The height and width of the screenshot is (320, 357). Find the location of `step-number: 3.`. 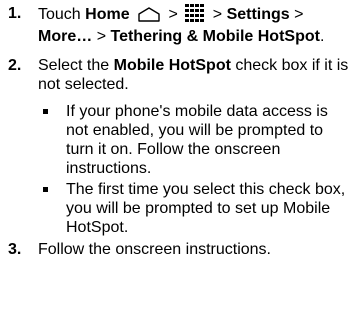

step-number: 3. is located at coordinates (15, 249).